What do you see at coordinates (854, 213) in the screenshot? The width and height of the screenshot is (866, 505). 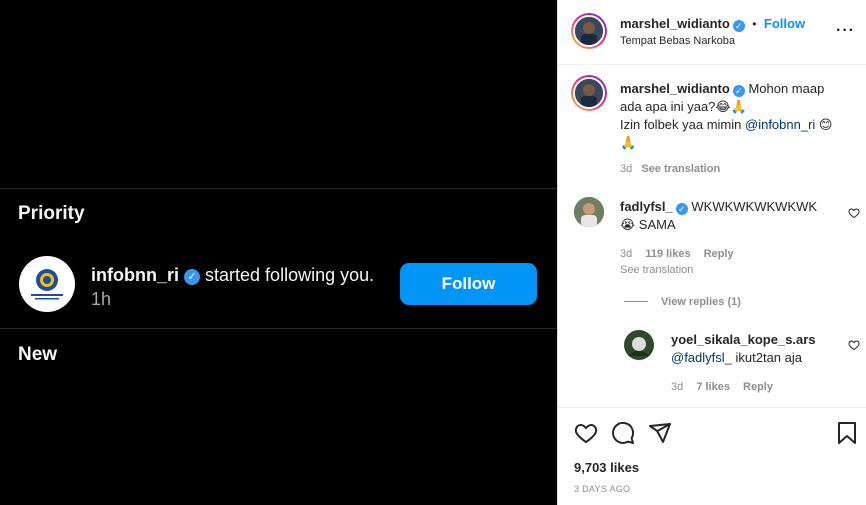 I see `like-comment-heart-icon` at bounding box center [854, 213].